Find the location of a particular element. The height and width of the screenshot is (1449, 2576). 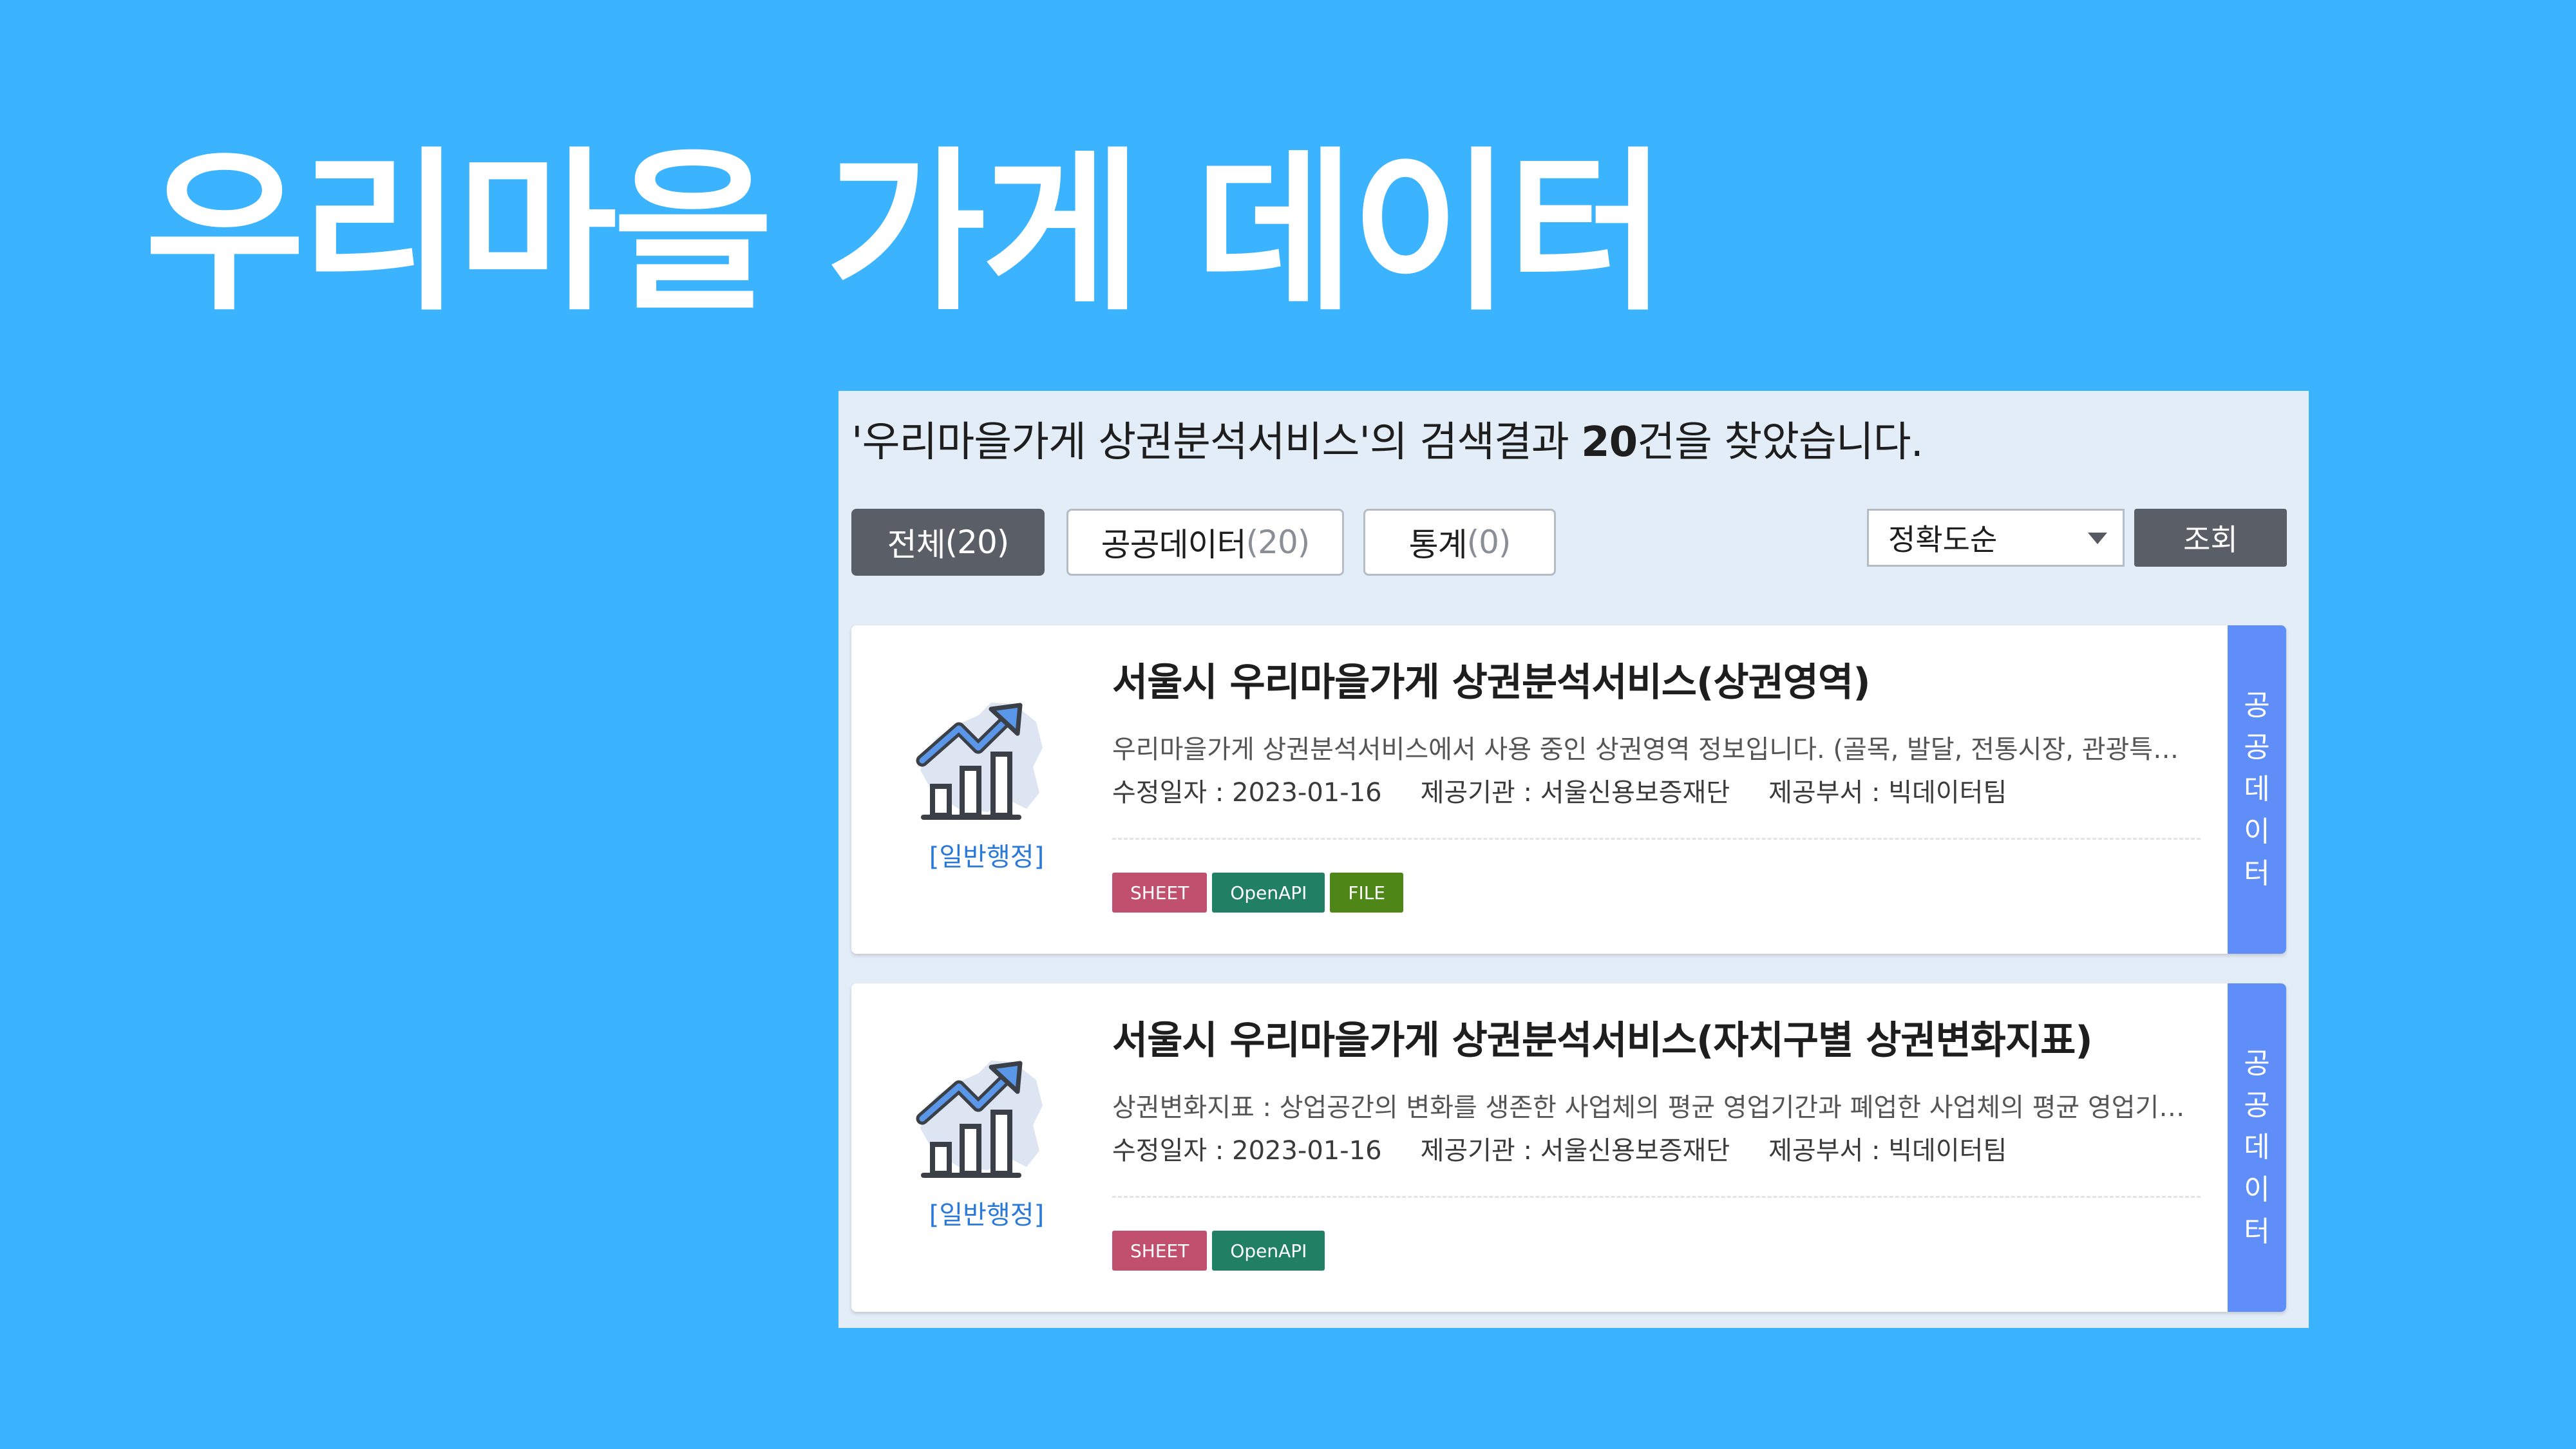

tab-statistics-count: (0) is located at coordinates (1488, 542).